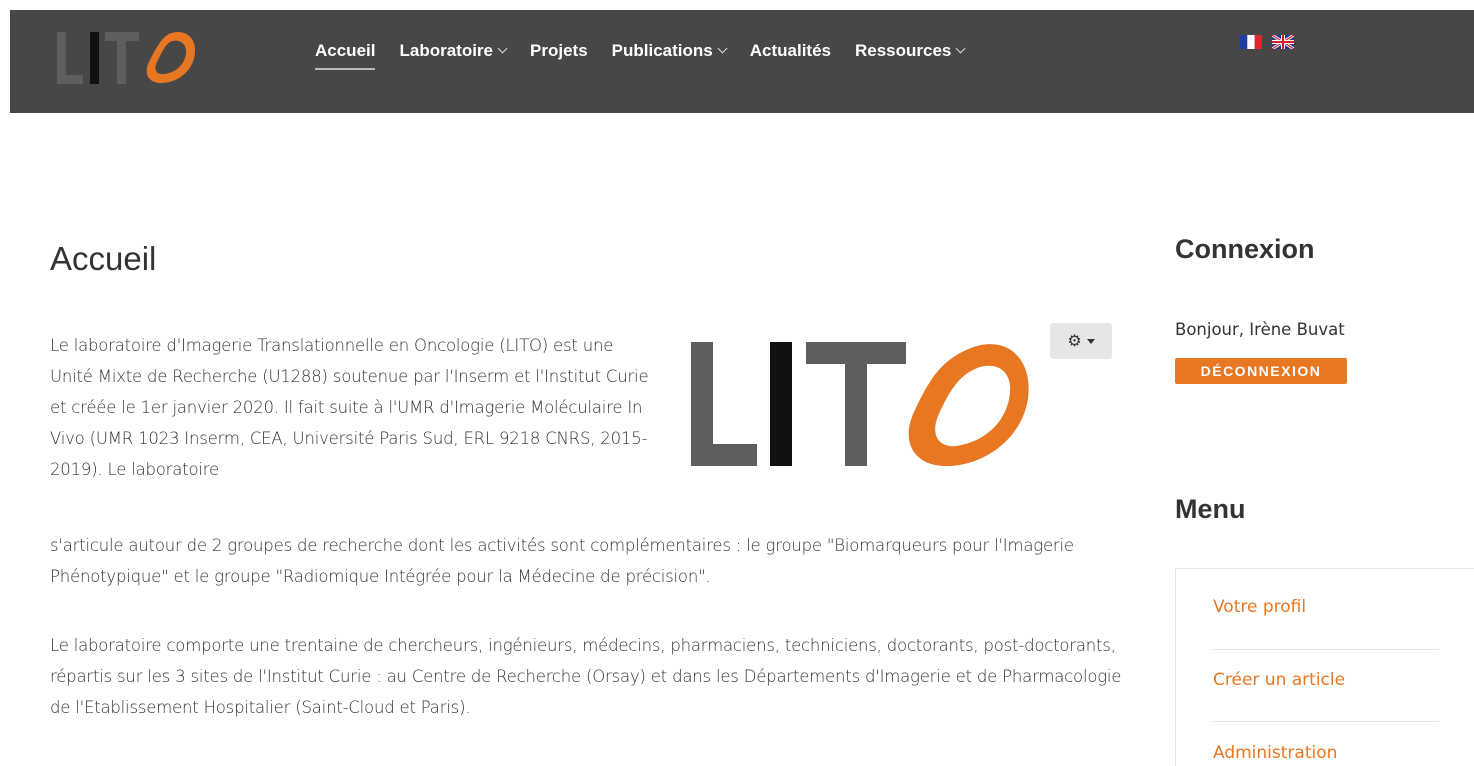  I want to click on login-heading: Connexion, so click(1245, 249).